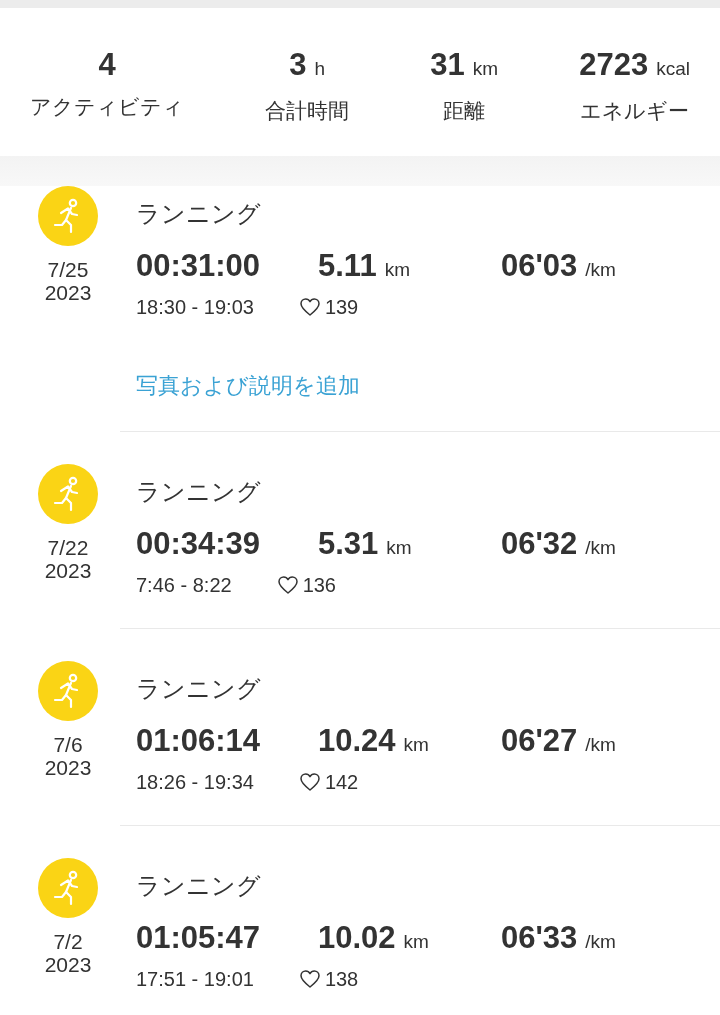  What do you see at coordinates (539, 938) in the screenshot?
I see `activity-pace: 06'33` at bounding box center [539, 938].